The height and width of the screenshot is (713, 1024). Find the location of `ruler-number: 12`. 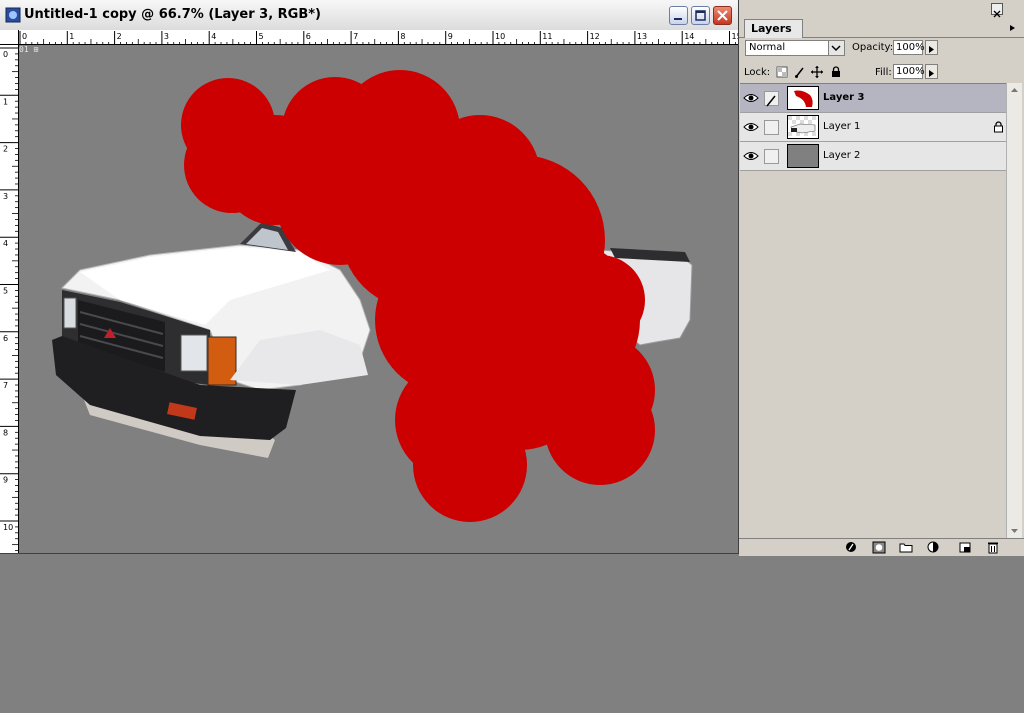

ruler-number: 12 is located at coordinates (595, 36).